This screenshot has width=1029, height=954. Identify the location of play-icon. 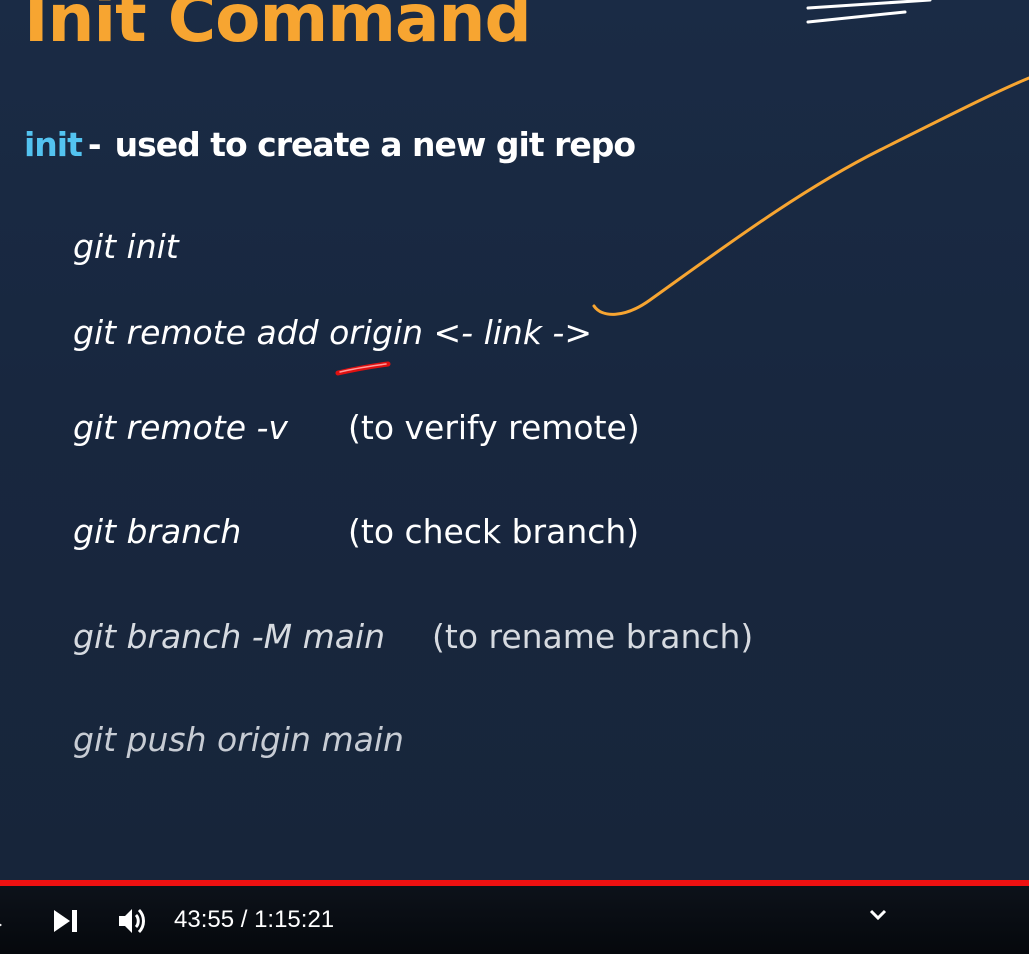
(1, 921).